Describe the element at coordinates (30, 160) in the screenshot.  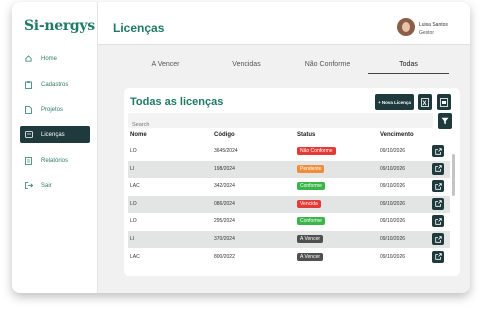
I see `report-icon` at that location.